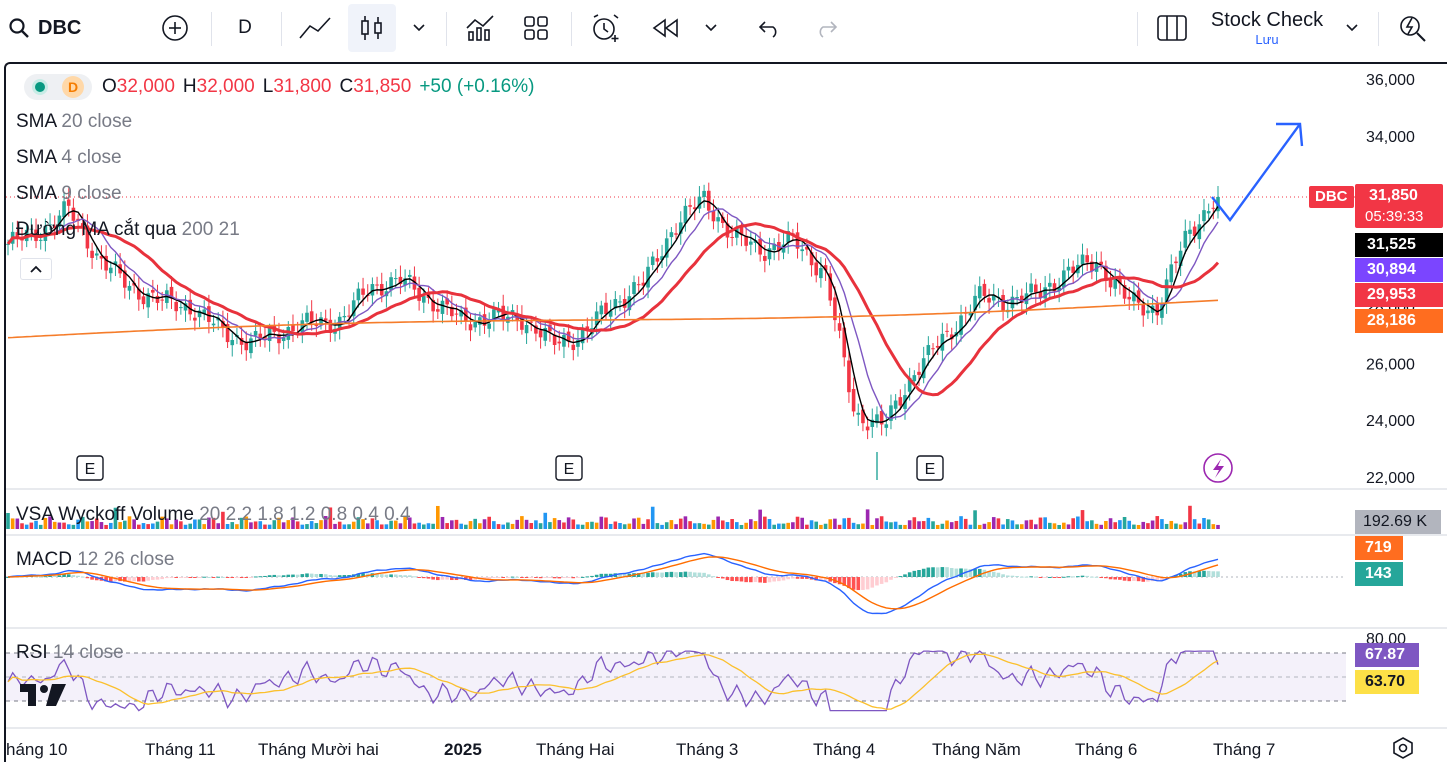 The width and height of the screenshot is (1447, 764). Describe the element at coordinates (1399, 321) in the screenshot. I see `ma-tag-4: 28,186` at that location.